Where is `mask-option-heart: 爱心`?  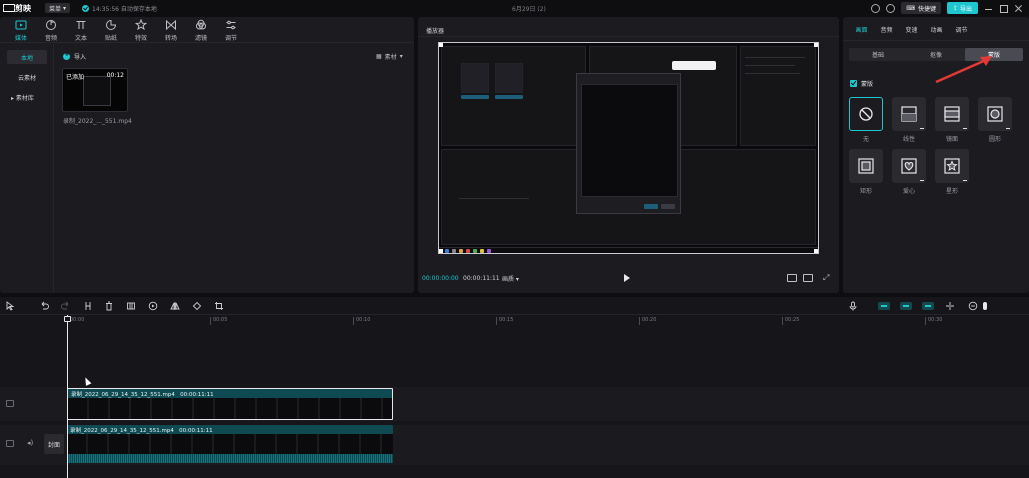 mask-option-heart: 爱心 is located at coordinates (909, 172).